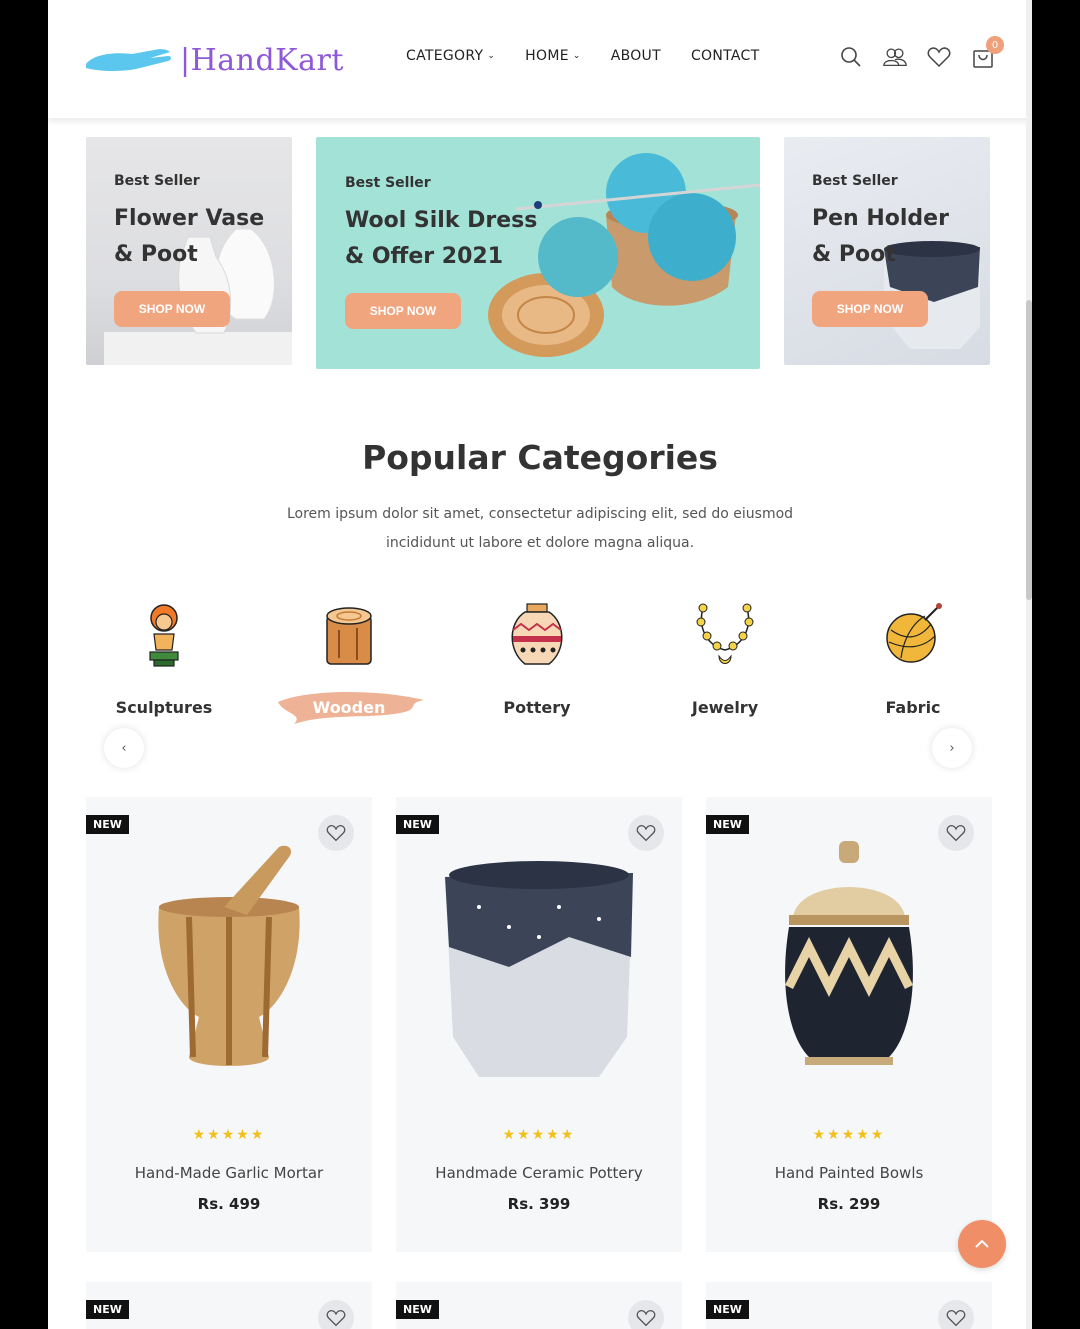  I want to click on carousel-next-button: ›, so click(952, 748).